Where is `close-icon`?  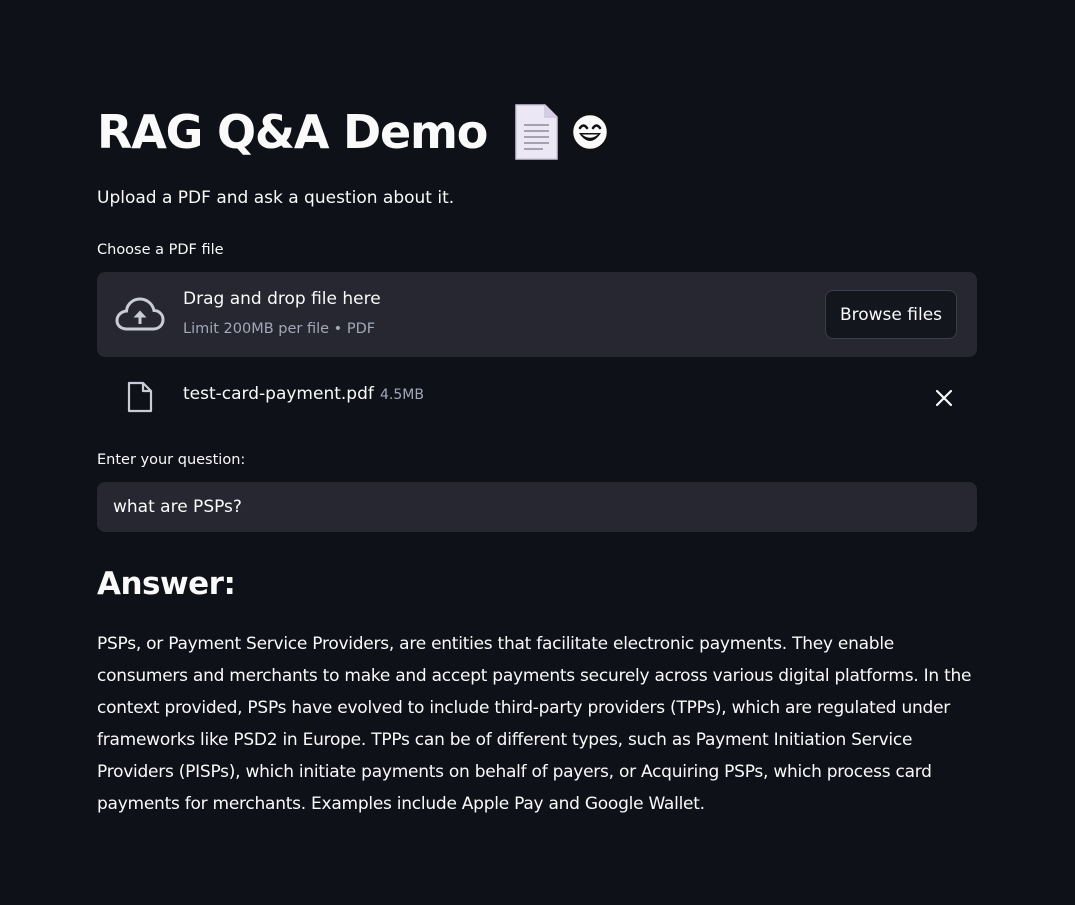
close-icon is located at coordinates (944, 398).